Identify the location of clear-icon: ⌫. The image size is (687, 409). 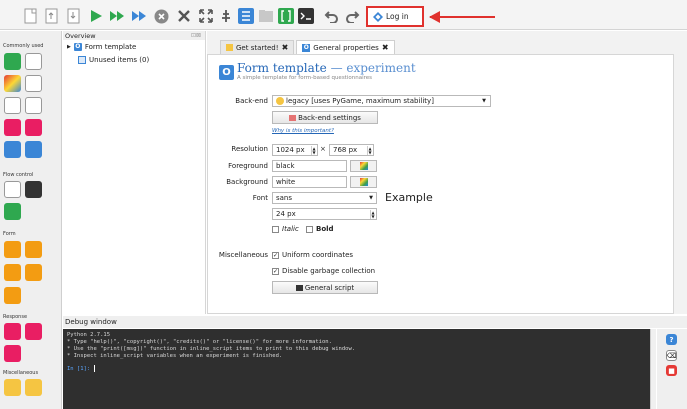
(671, 355).